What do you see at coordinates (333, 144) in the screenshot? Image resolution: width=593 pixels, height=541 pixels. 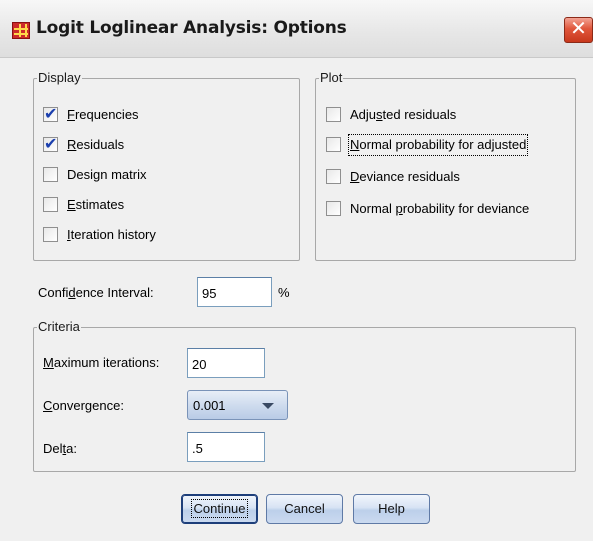 I see `normal-probability-adjusted-checkbox-box` at bounding box center [333, 144].